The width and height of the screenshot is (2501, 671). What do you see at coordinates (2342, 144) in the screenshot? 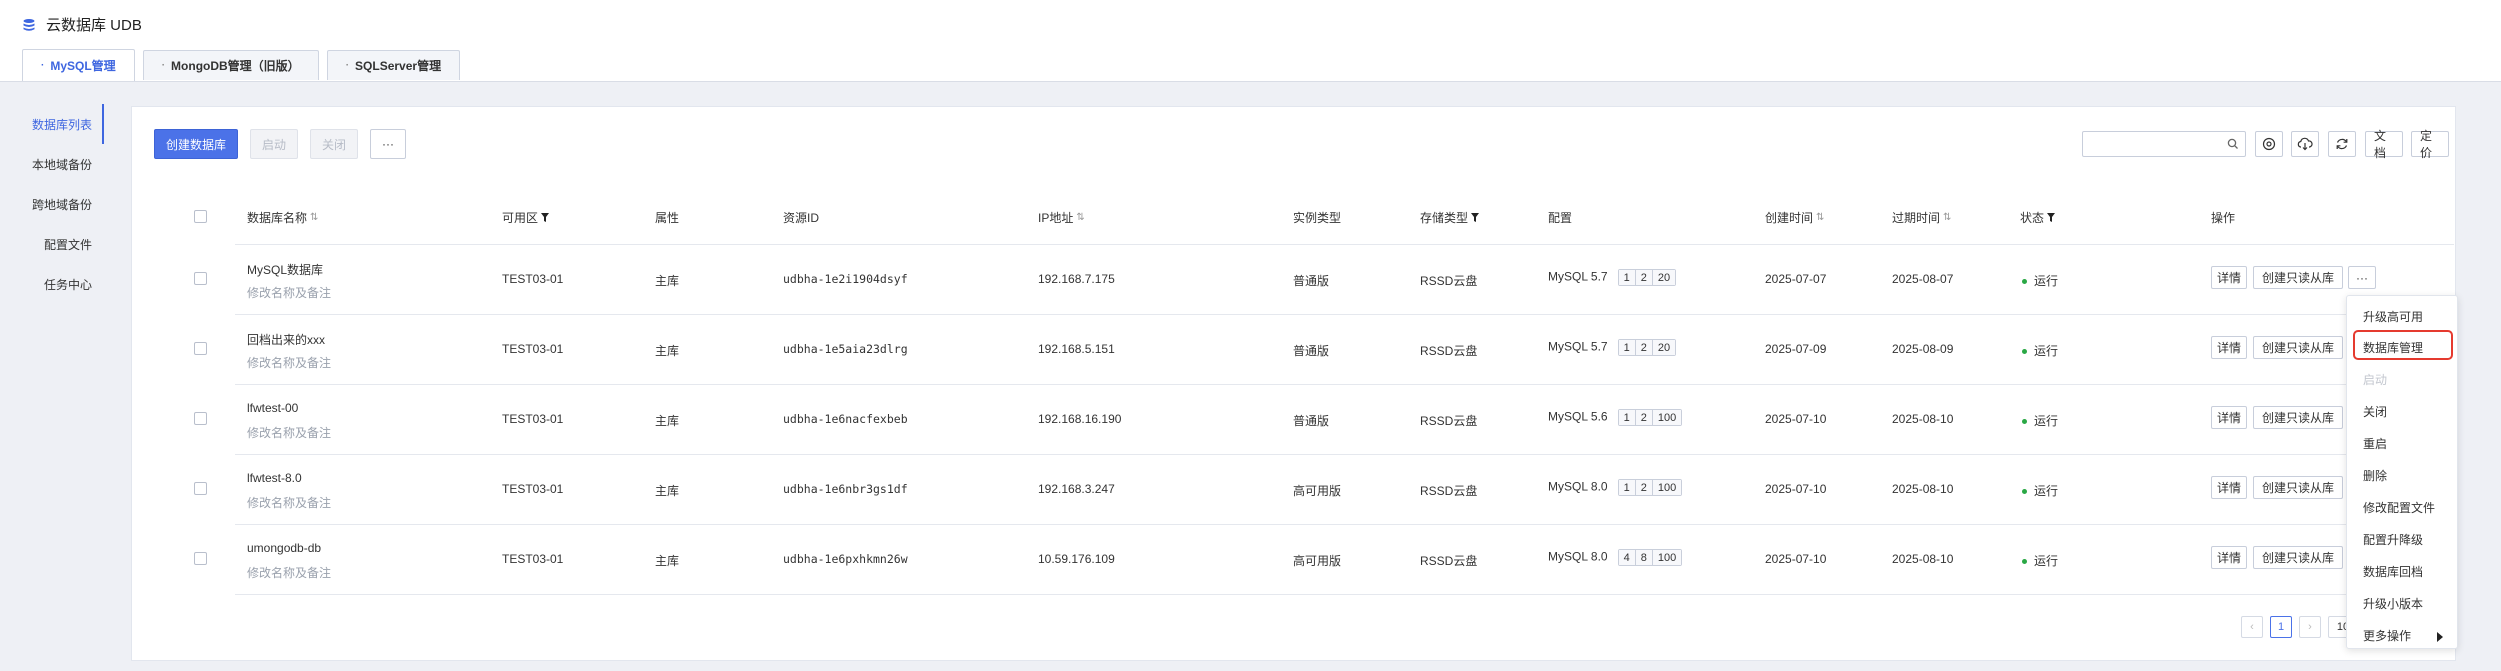
I see `refresh-button` at bounding box center [2342, 144].